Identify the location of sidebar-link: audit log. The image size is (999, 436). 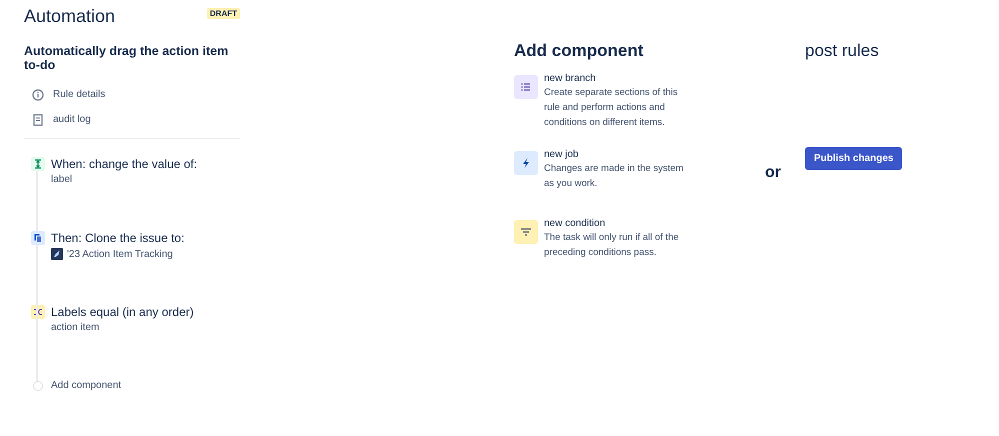
(72, 119).